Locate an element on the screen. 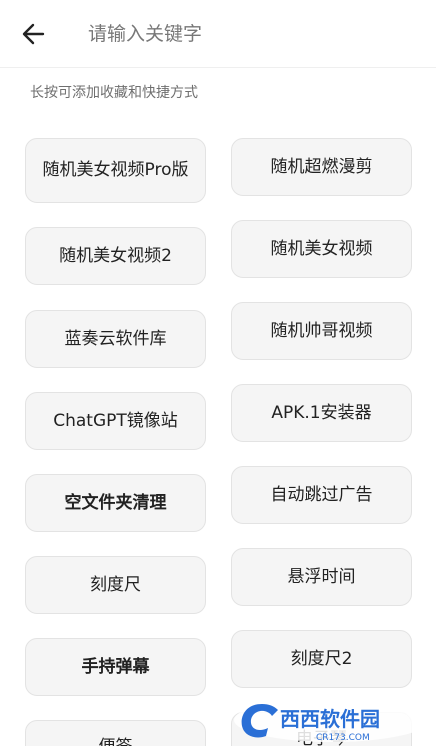 The height and width of the screenshot is (746, 436). shortcut-tile: 悬浮时间 is located at coordinates (321, 577).